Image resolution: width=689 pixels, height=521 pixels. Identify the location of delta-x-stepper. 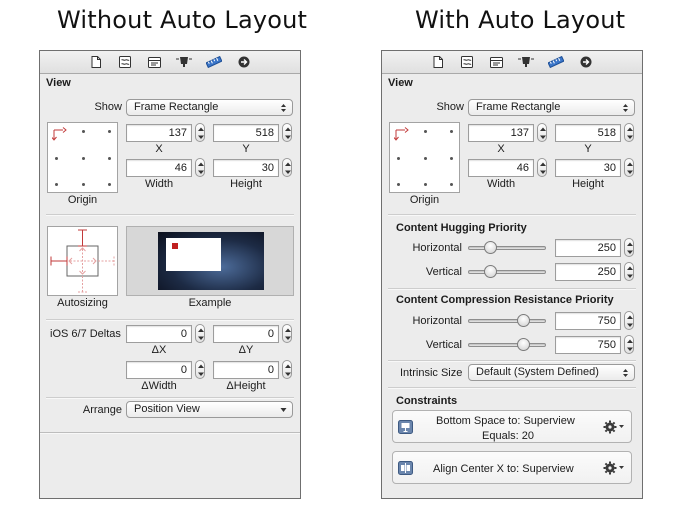
(200, 333).